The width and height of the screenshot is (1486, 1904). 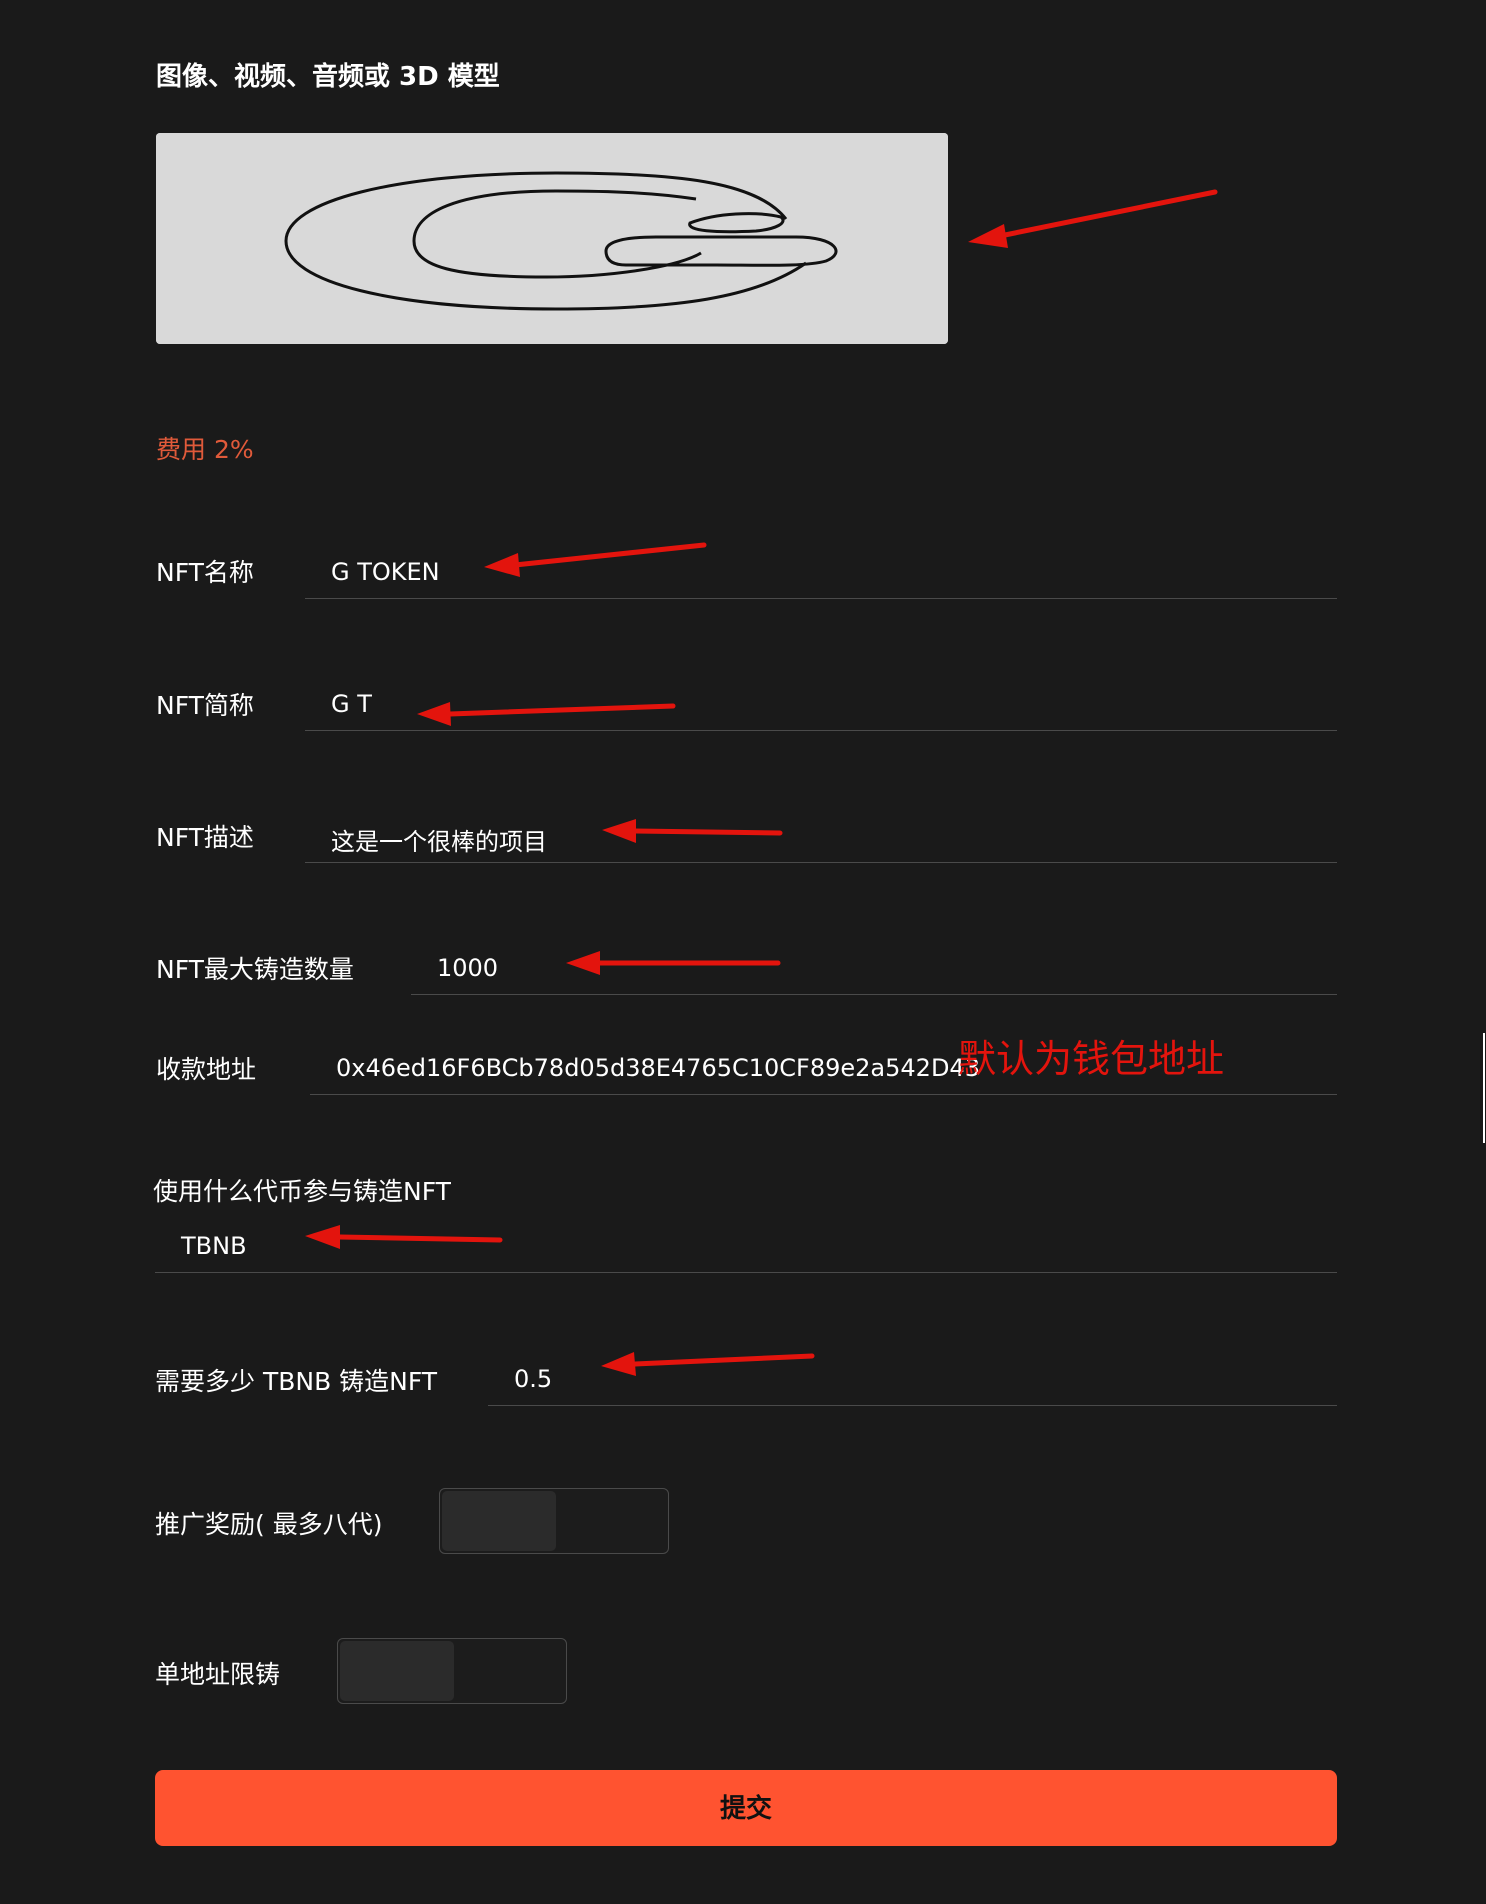 What do you see at coordinates (1091, 1059) in the screenshot?
I see `wallet-address-annotation: 默认为钱包地址` at bounding box center [1091, 1059].